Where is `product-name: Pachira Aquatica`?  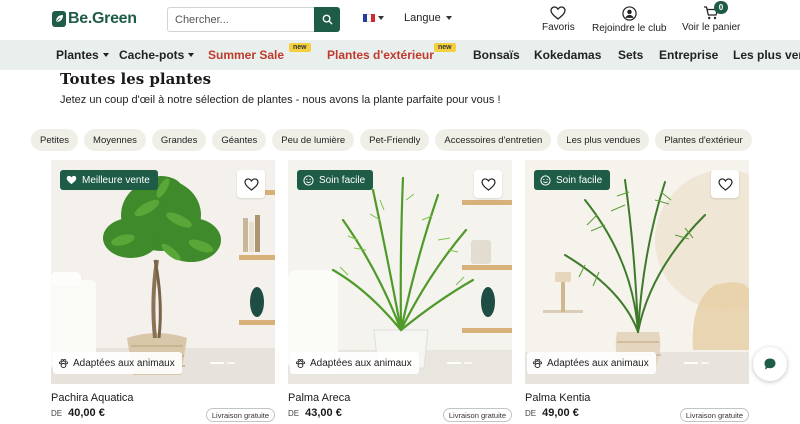 product-name: Pachira Aquatica is located at coordinates (92, 398).